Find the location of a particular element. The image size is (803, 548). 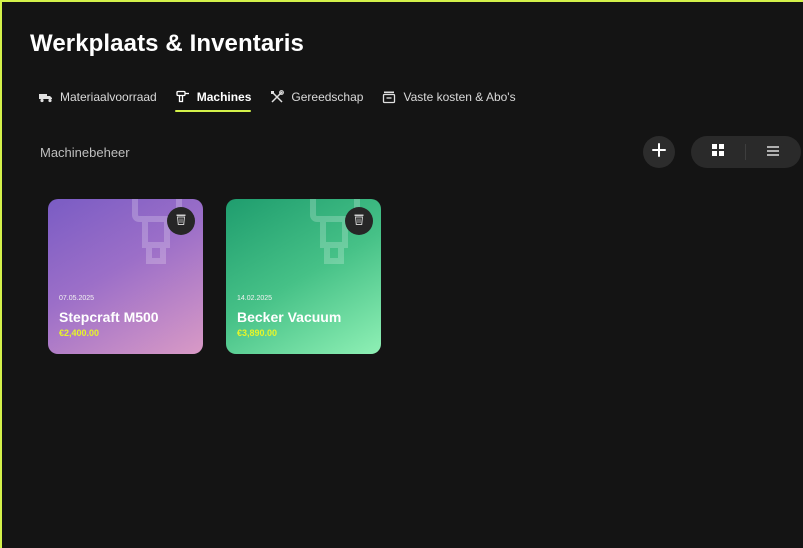

machine-name: Becker Vacuum is located at coordinates (289, 317).